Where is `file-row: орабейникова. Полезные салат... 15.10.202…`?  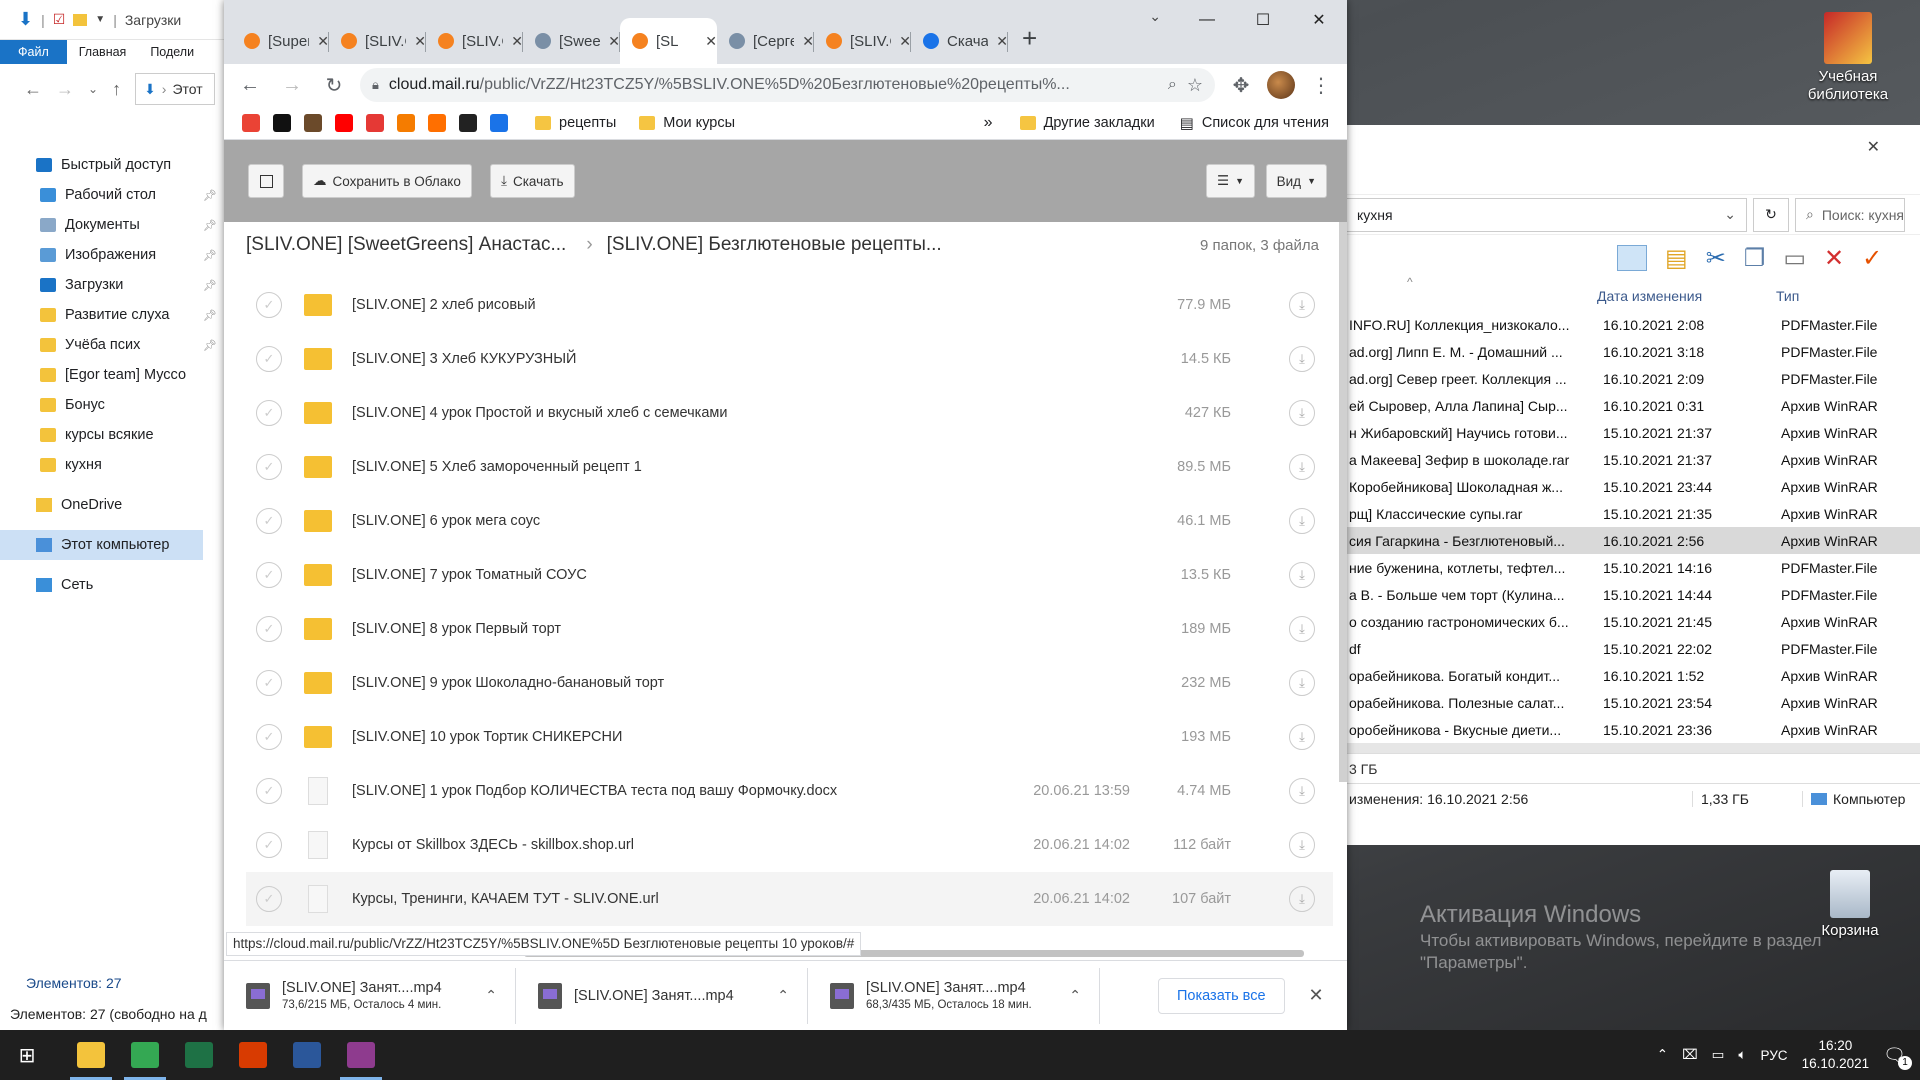
file-row: орабейникова. Полезные салат... 15.10.202… is located at coordinates (1633, 702).